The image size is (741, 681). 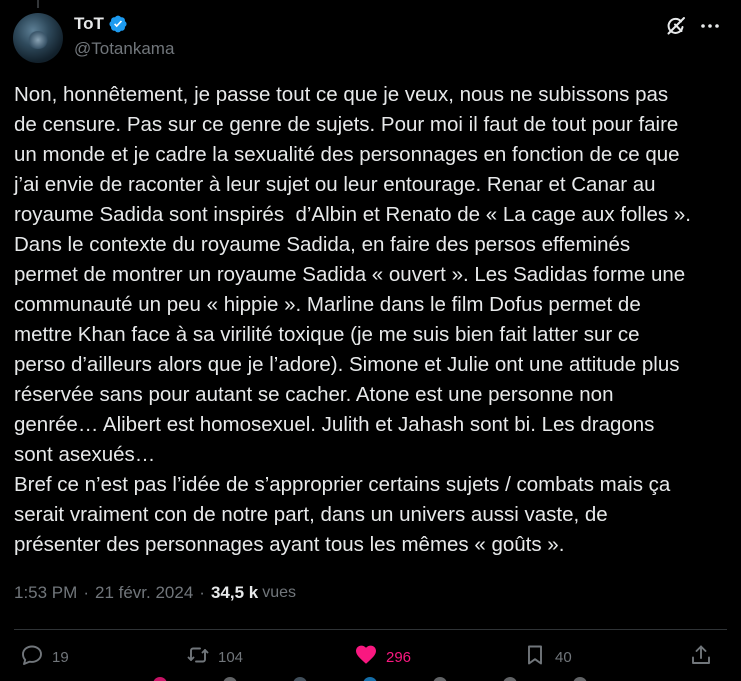 I want to click on verified-badge-icon, so click(x=118, y=24).